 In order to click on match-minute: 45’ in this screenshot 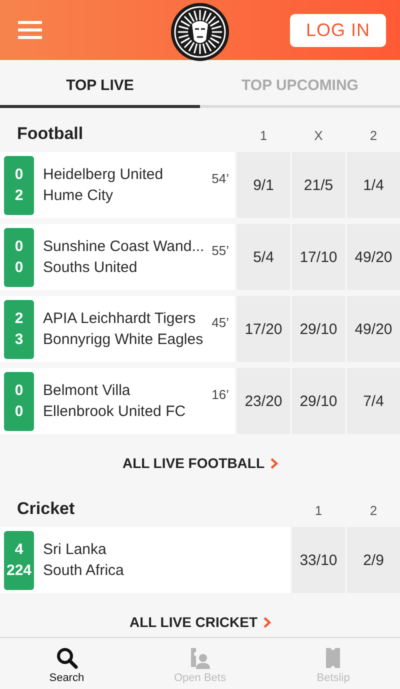, I will do `click(220, 322)`.